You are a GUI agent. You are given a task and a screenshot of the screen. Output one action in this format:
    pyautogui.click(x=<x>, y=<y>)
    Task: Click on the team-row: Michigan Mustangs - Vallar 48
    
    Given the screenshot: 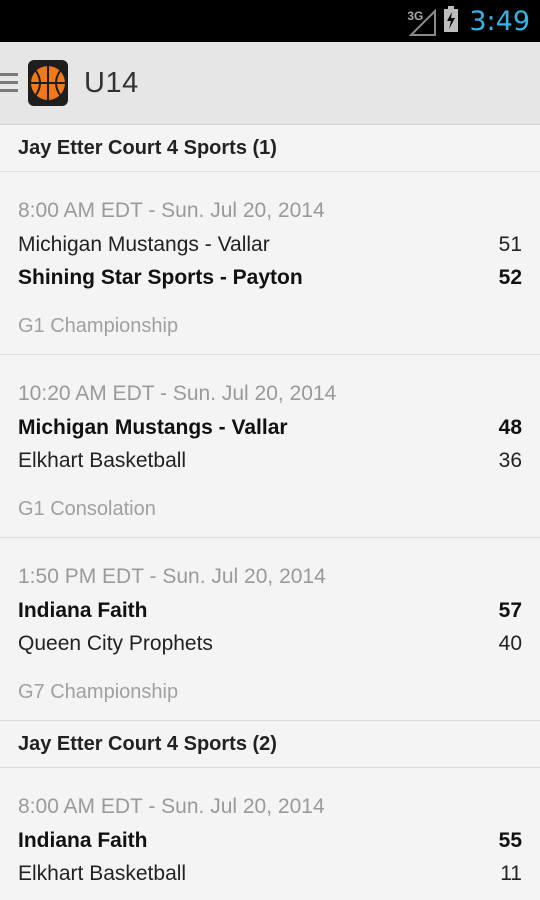 What is the action you would take?
    pyautogui.click(x=270, y=427)
    